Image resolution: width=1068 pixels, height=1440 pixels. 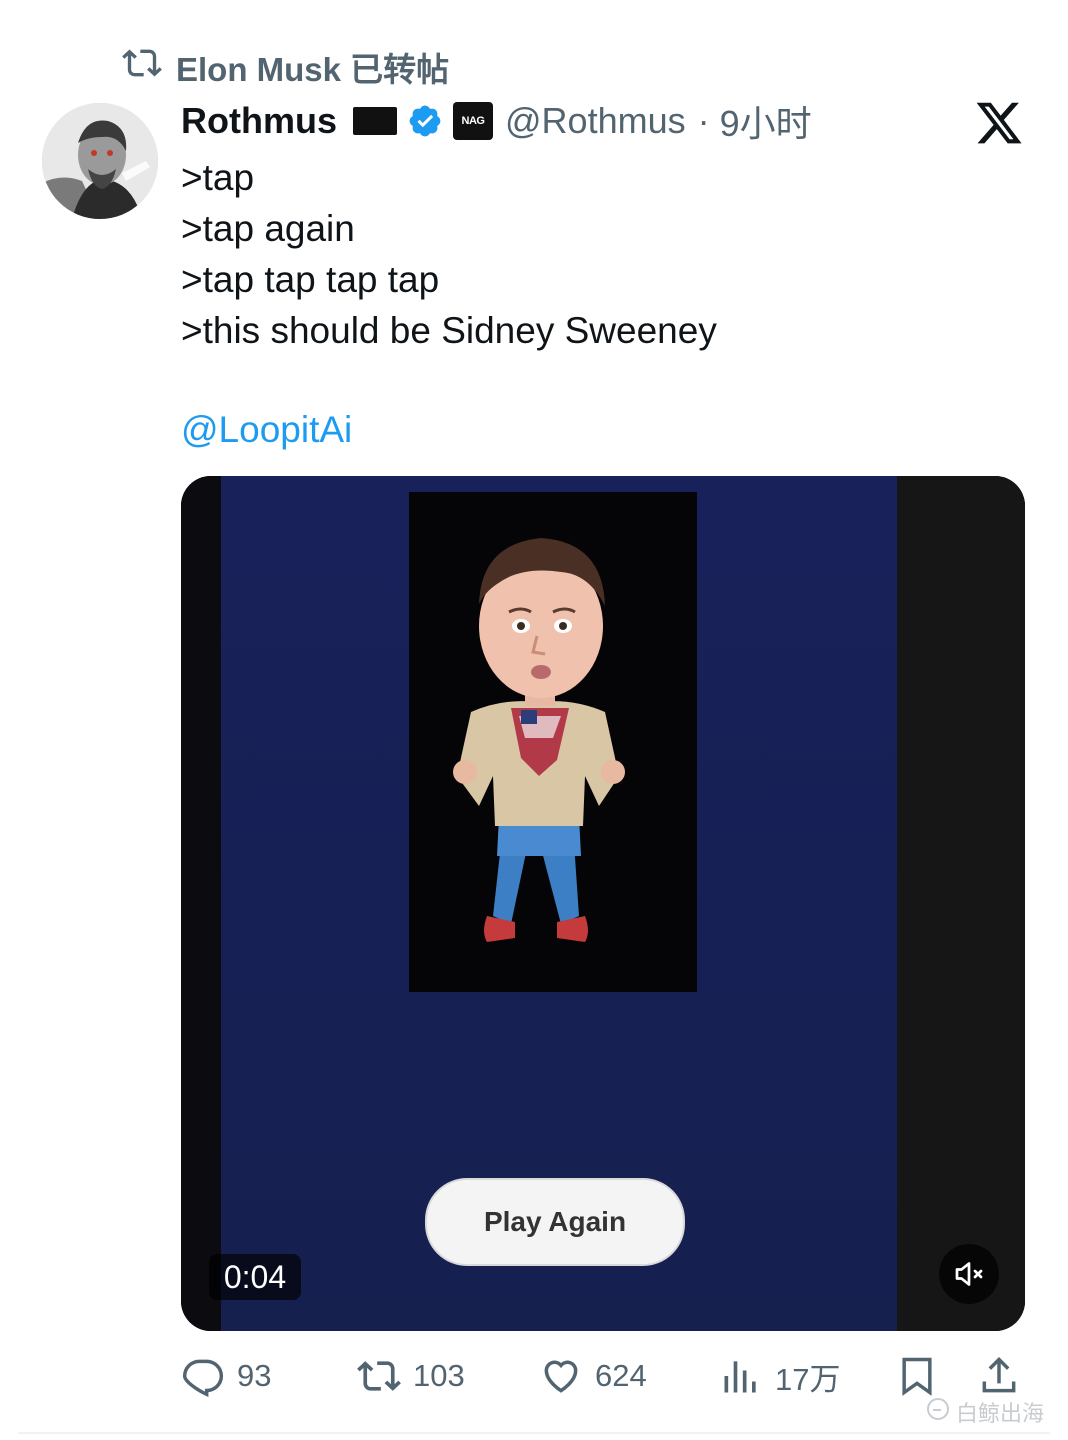 I want to click on repost-button: 103, so click(x=411, y=1376).